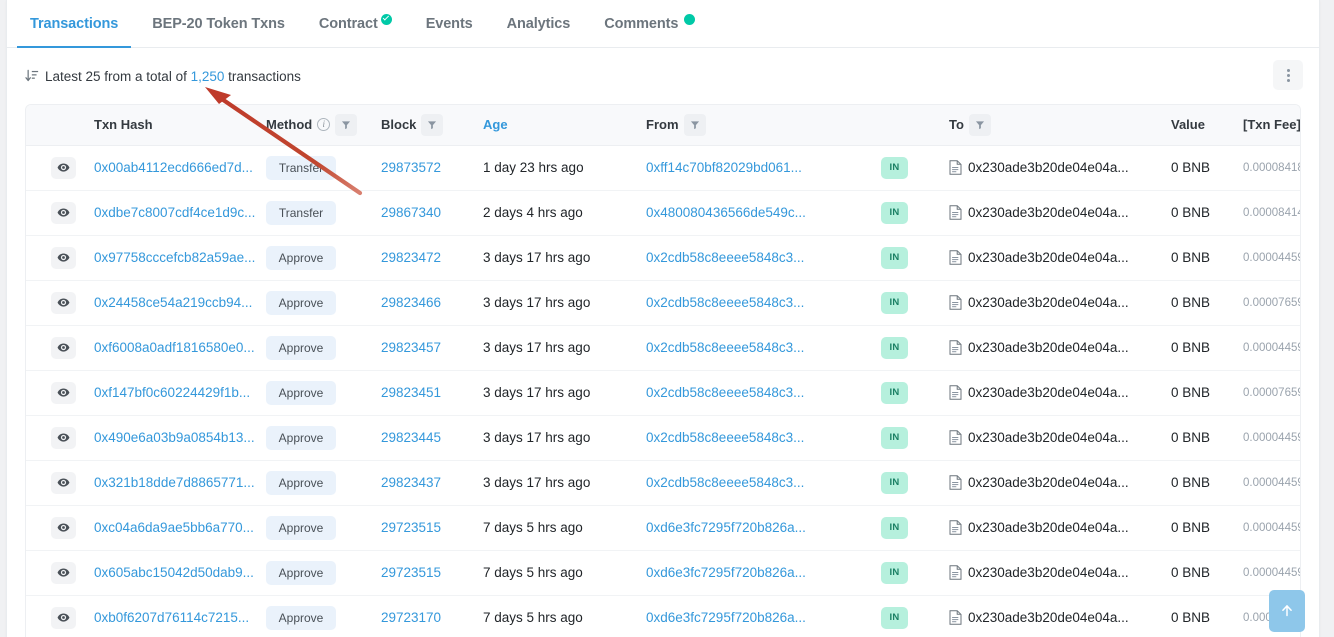 The width and height of the screenshot is (1334, 637). I want to click on info-icon: i, so click(324, 125).